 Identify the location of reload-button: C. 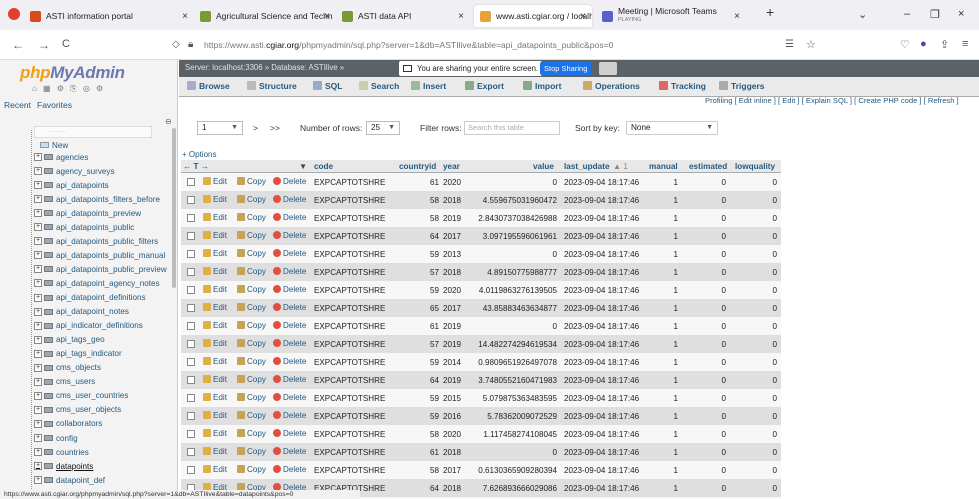
(66, 44).